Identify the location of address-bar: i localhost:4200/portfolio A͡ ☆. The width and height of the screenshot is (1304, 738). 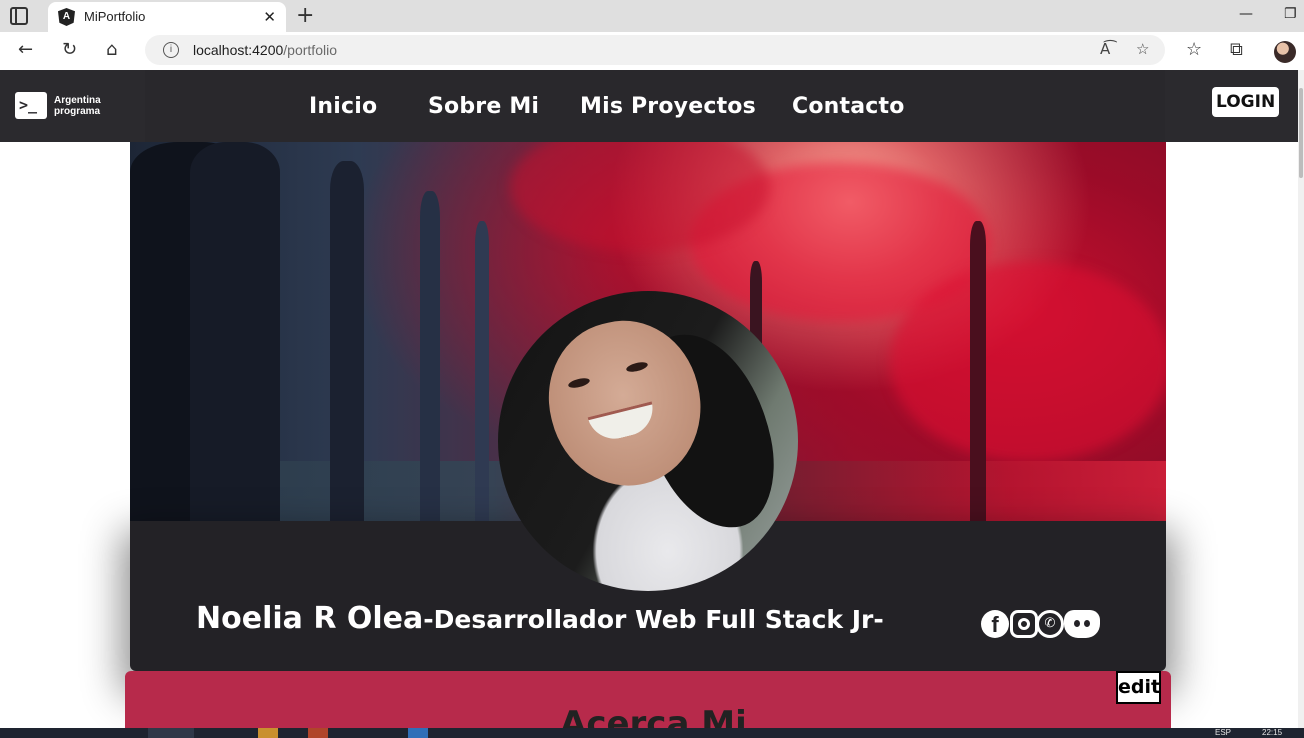
(655, 50).